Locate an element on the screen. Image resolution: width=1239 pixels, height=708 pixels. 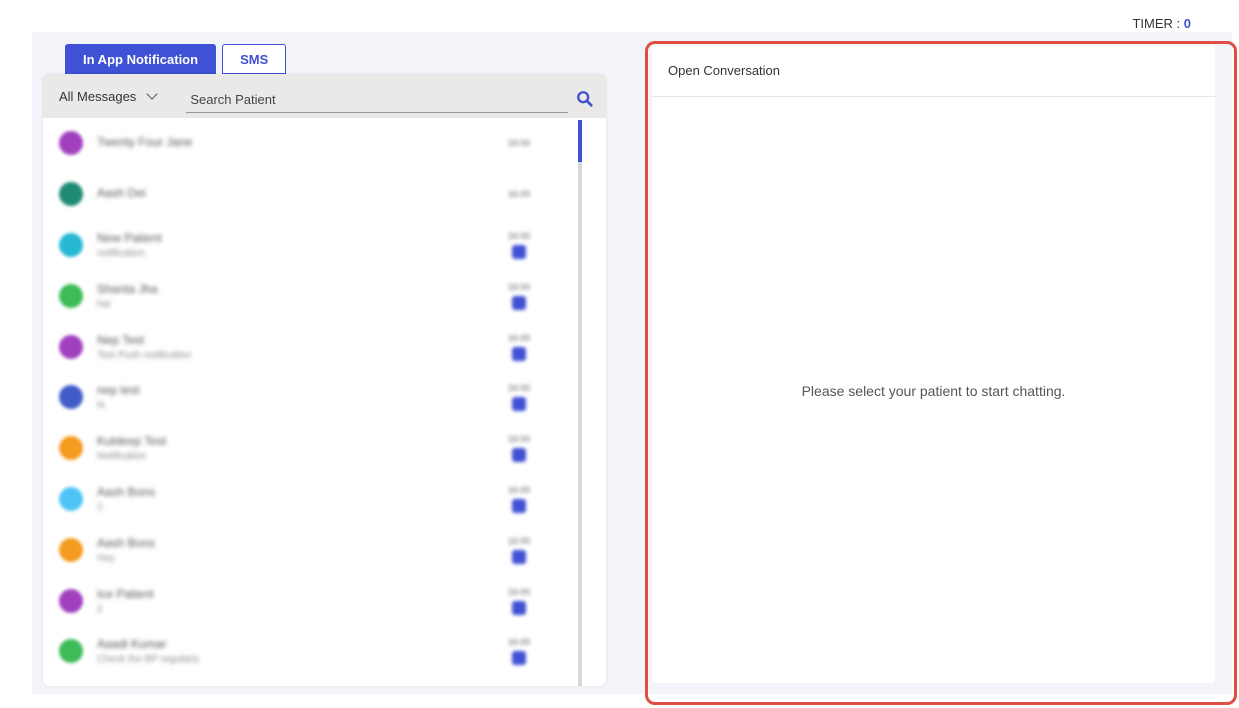
conversation-row: Shanta Jha16:00 is located at coordinates (324, 681).